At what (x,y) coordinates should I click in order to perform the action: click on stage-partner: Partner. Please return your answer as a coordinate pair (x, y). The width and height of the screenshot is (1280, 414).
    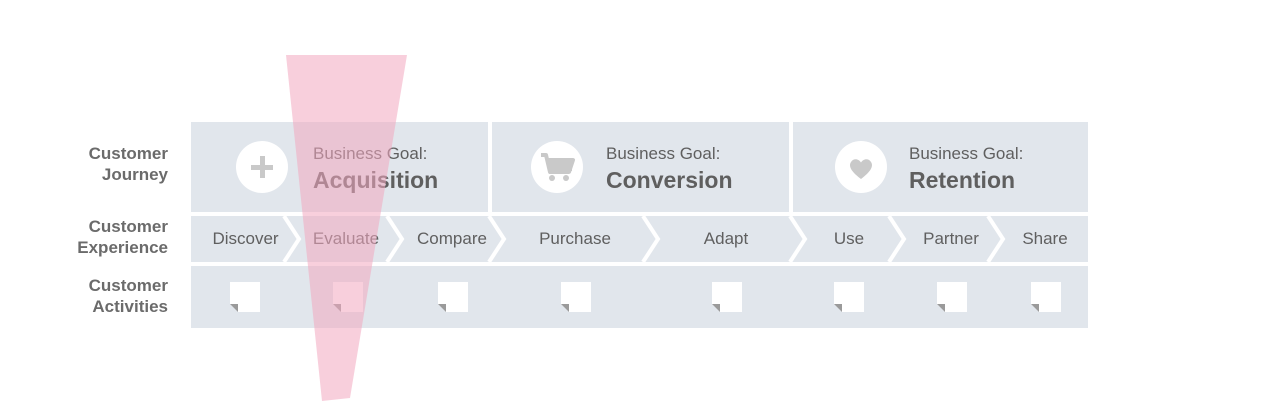
    Looking at the image, I should click on (951, 238).